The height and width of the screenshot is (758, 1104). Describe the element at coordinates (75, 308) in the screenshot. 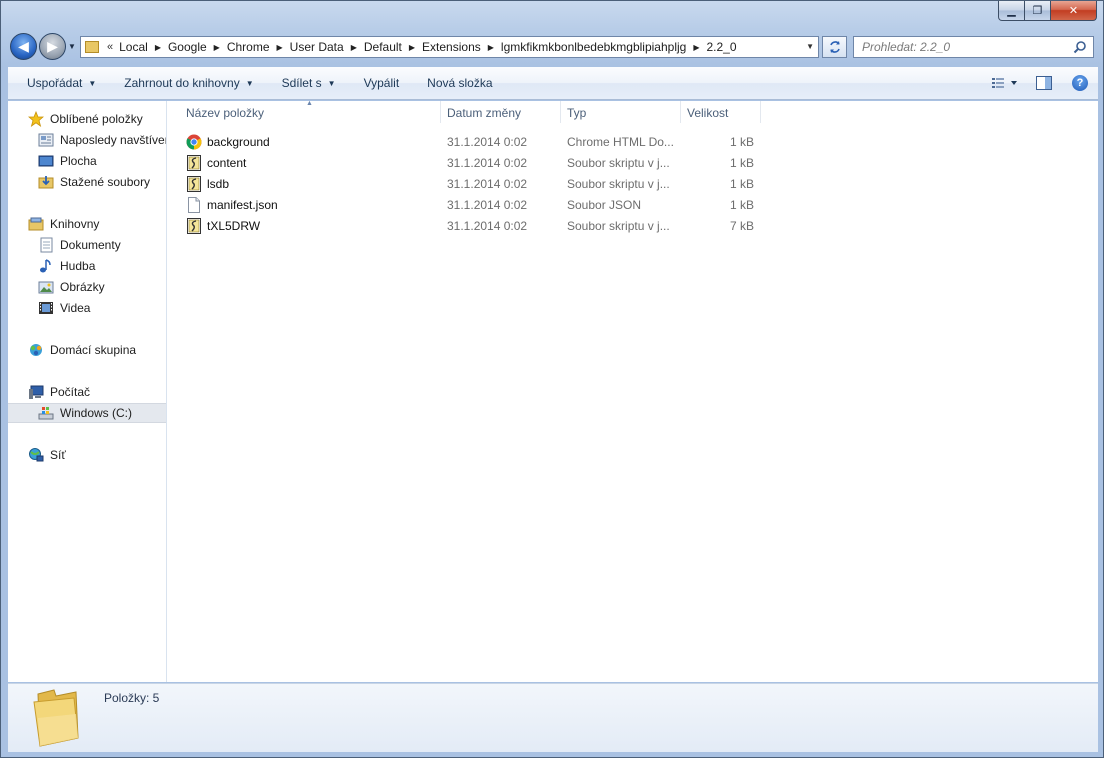

I see `nav-videos-label: Videa` at that location.